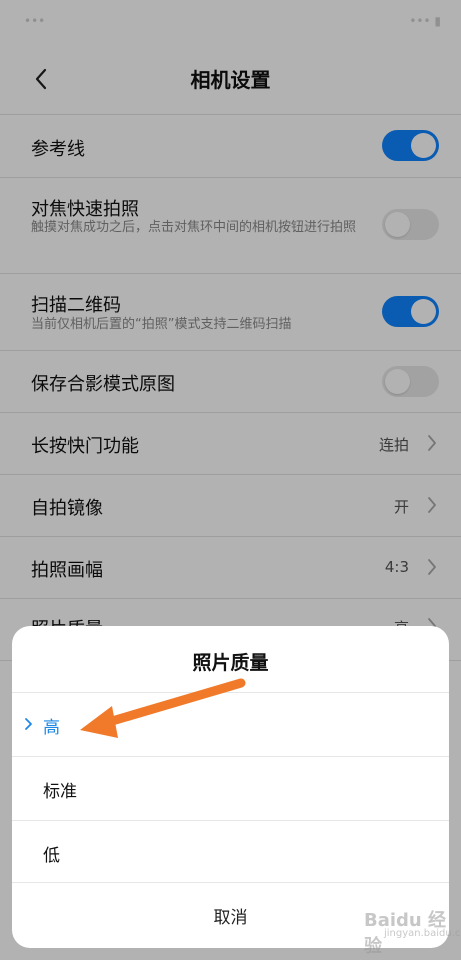  What do you see at coordinates (230, 663) in the screenshot?
I see `dialog-title: 照片质量` at bounding box center [230, 663].